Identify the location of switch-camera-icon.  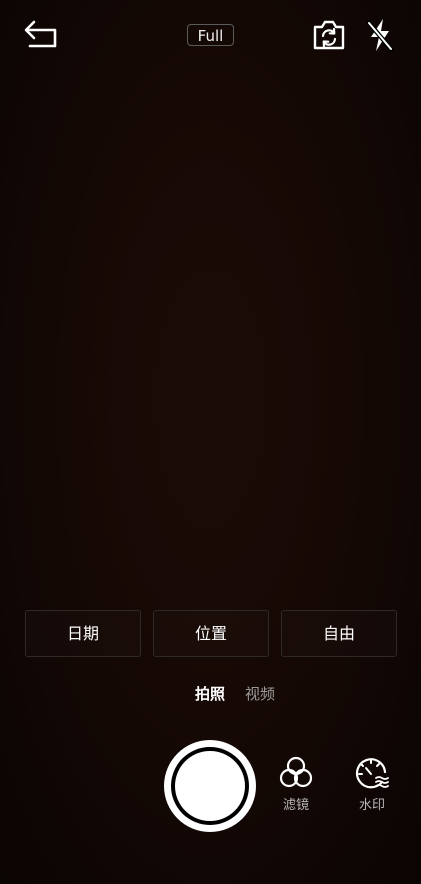
(329, 35).